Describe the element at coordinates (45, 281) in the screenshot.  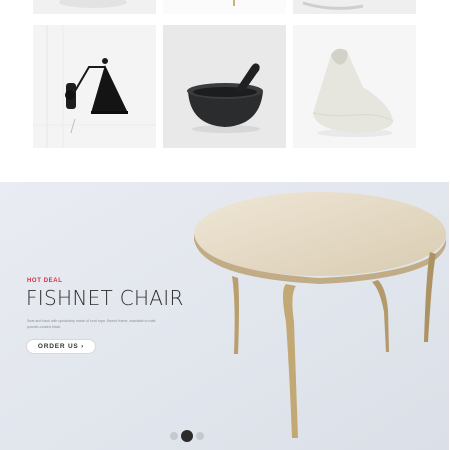
I see `hero-eyebrow: HOT DEAL` at that location.